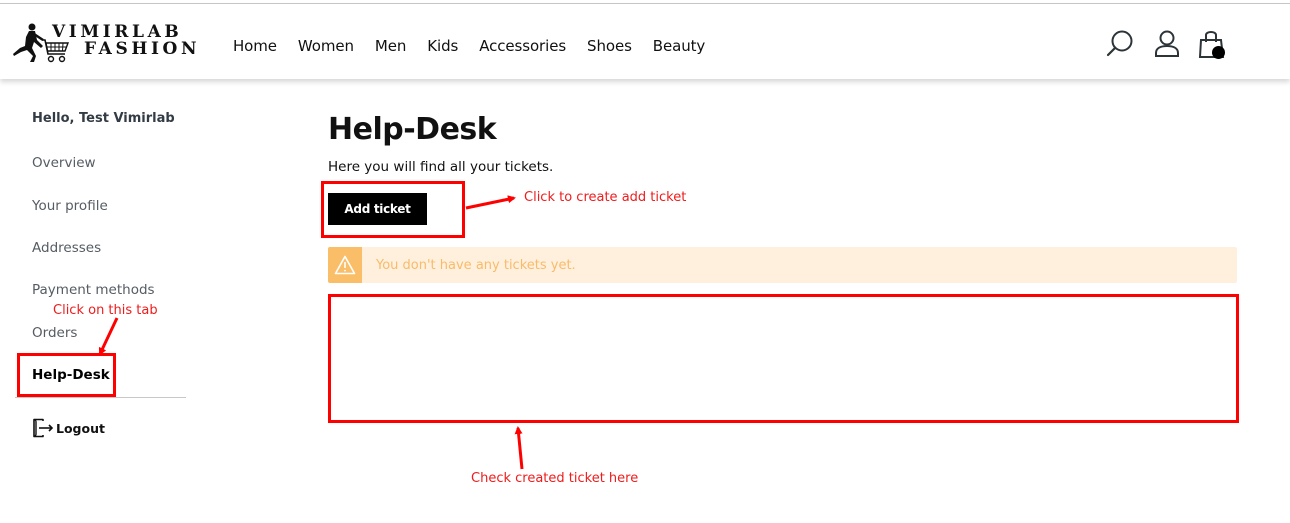 Image resolution: width=1290 pixels, height=523 pixels. Describe the element at coordinates (490, 202) in the screenshot. I see `arrow-to-add-ticket-label` at that location.